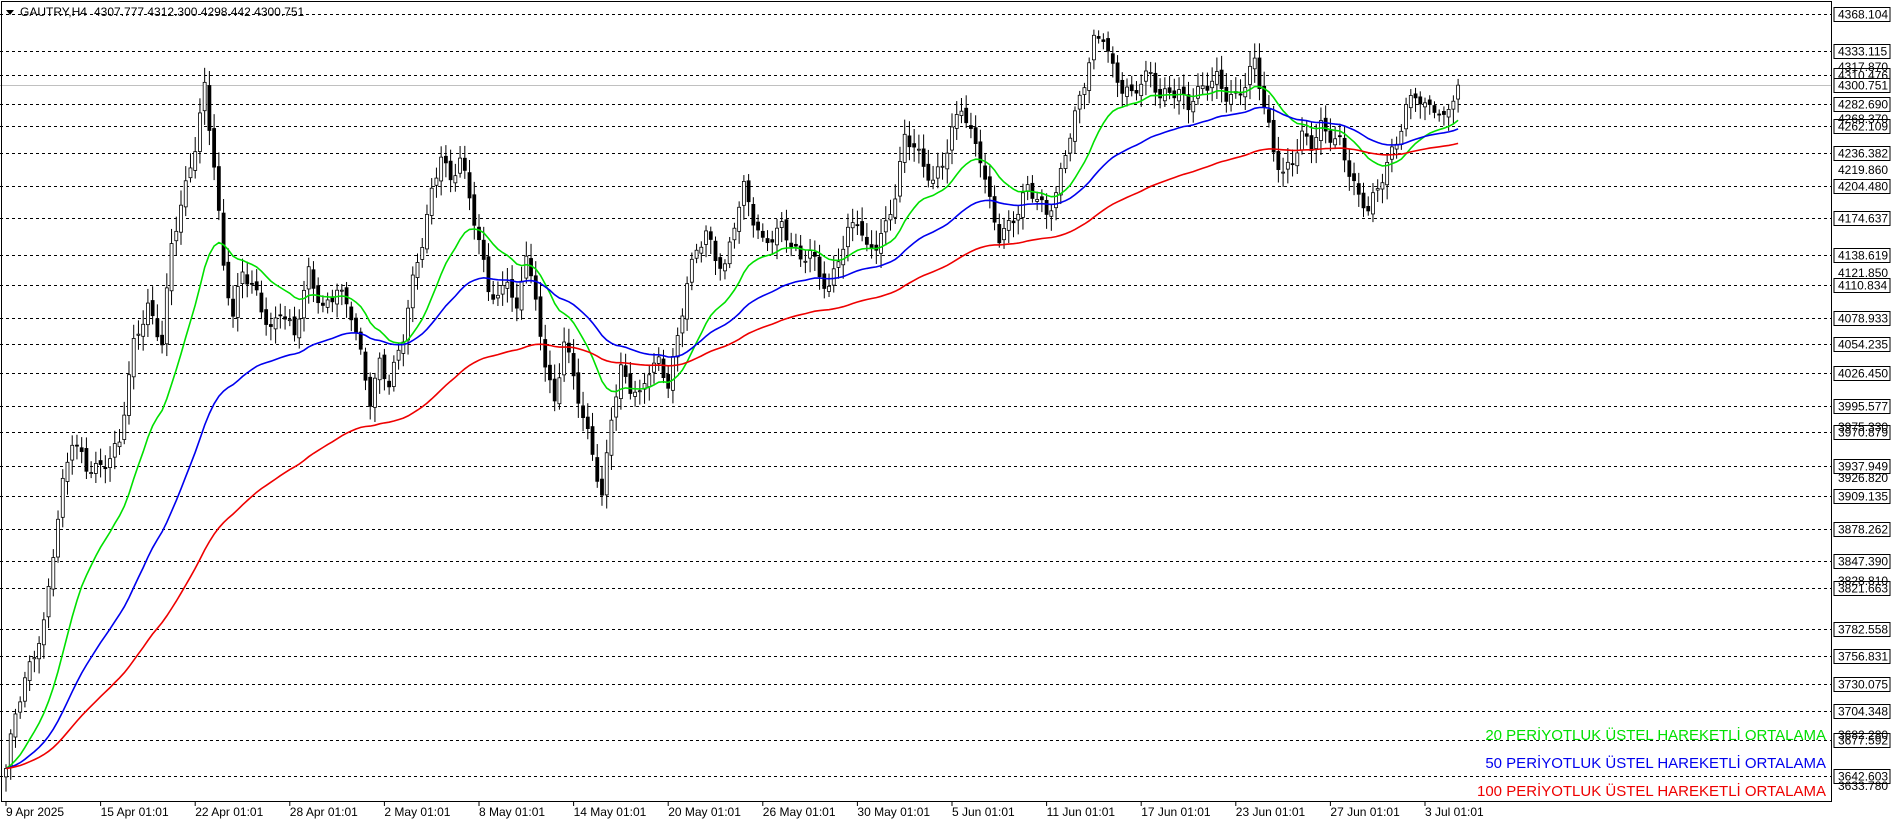 The image size is (1896, 820). What do you see at coordinates (799, 812) in the screenshot?
I see `time-tick-label: 26 May 01:01` at bounding box center [799, 812].